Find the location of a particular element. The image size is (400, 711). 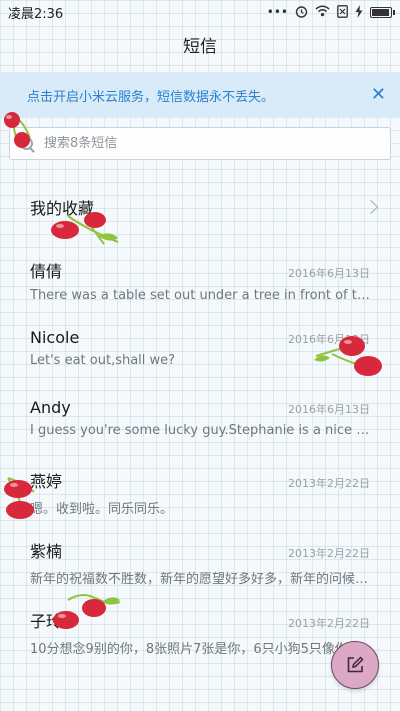

favorites-item: 我的收藏 is located at coordinates (200, 207).